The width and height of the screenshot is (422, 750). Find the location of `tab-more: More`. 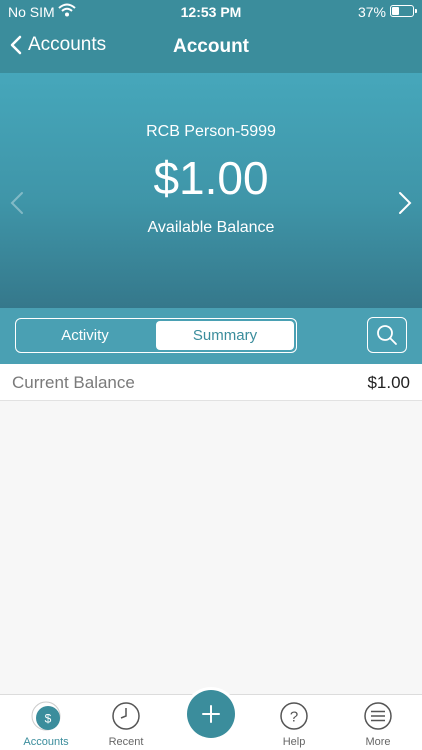

tab-more: More is located at coordinates (378, 722).